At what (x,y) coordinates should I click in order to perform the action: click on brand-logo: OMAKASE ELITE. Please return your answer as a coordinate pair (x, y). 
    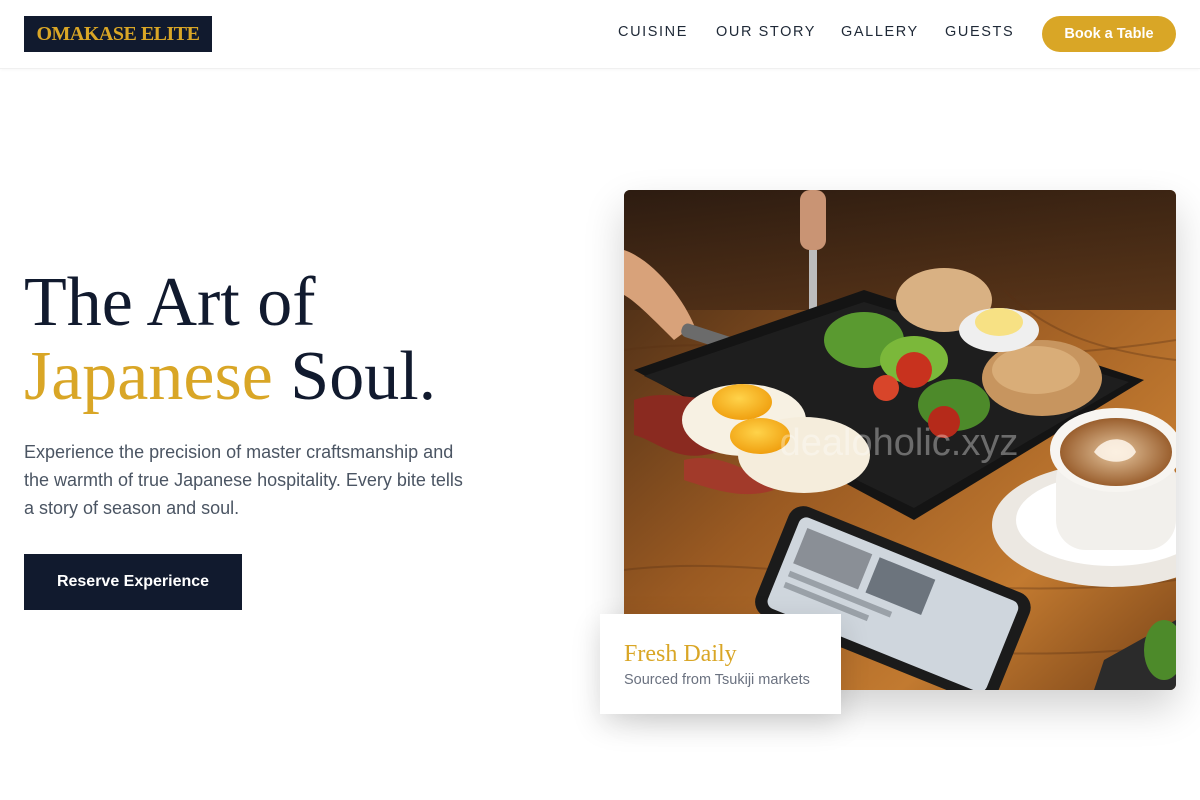
    Looking at the image, I should click on (118, 34).